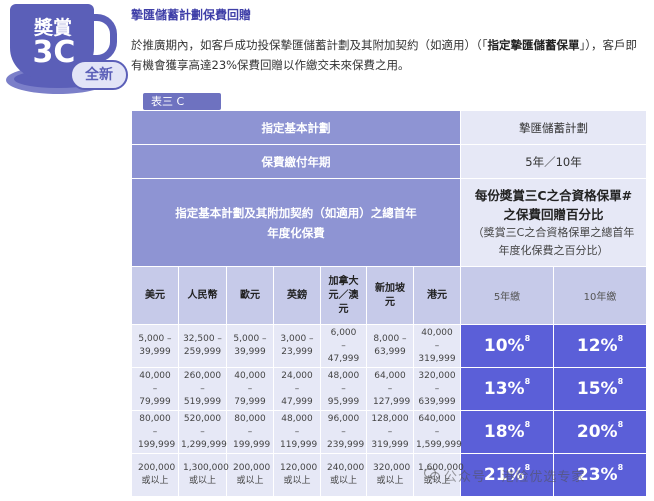 The width and height of the screenshot is (654, 501). Describe the element at coordinates (297, 389) in the screenshot. I see `band-cell: 24,000 – 47,999` at that location.